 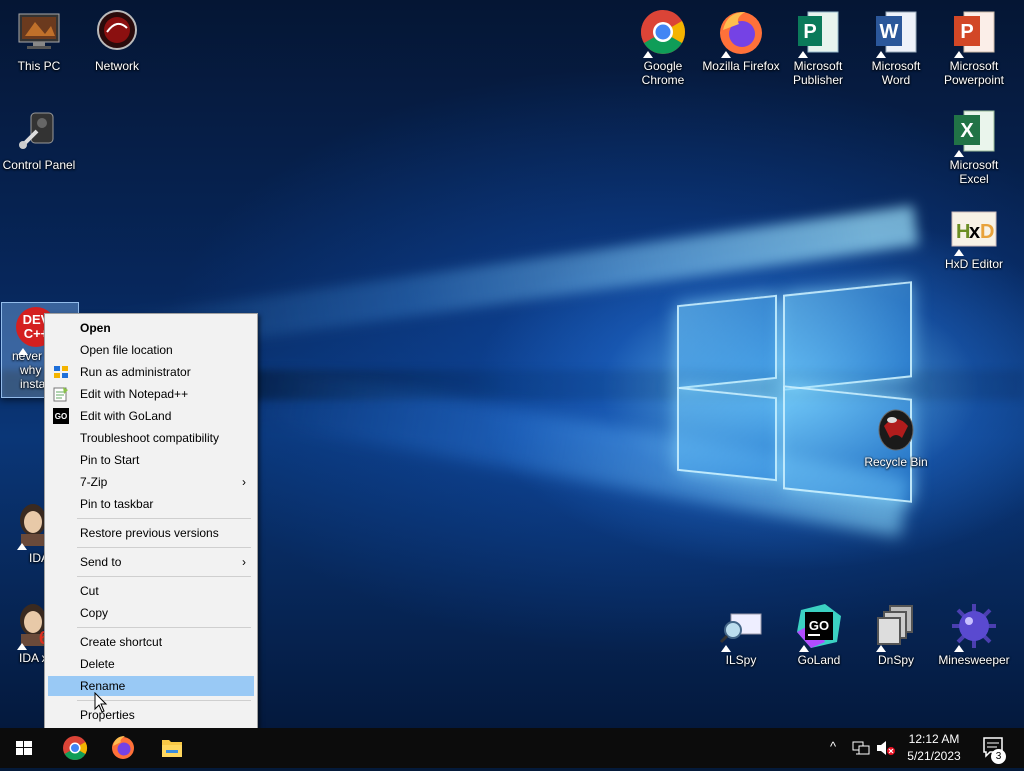 I want to click on menu-item-rename: Rename, so click(x=151, y=686).